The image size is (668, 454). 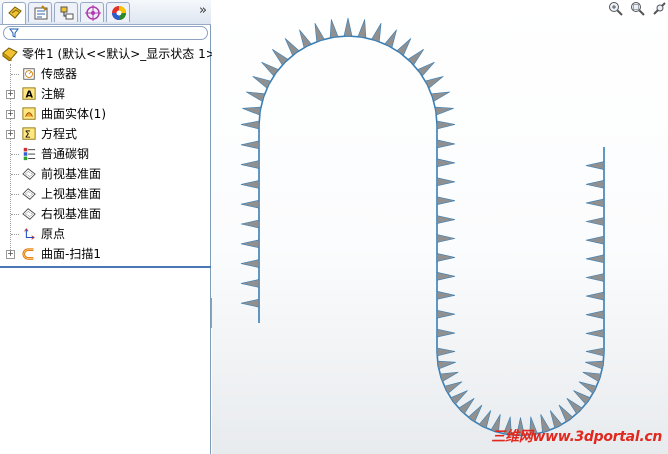 I want to click on tab-property-manager, so click(x=40, y=12).